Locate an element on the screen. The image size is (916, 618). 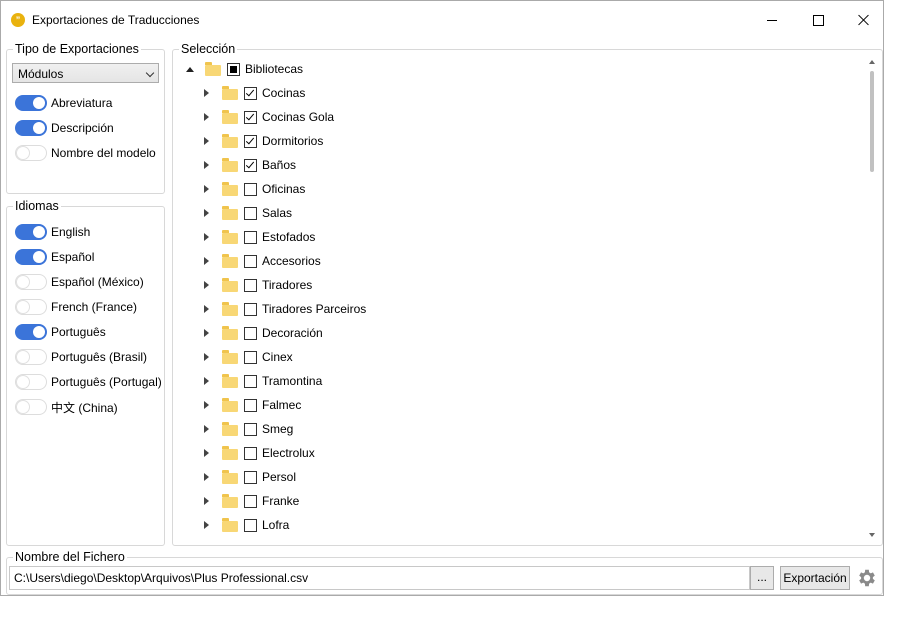
tree-item-row: Cocinas Gola is located at coordinates (269, 117).